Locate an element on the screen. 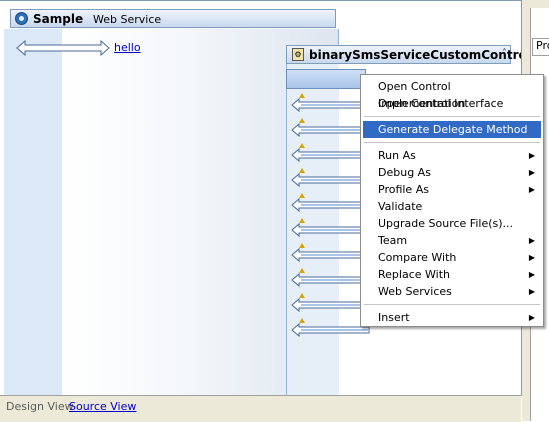 Image resolution: width=549 pixels, height=422 pixels. menu-item-generate-delegate-method: Generate Delegate Method is located at coordinates (452, 129).